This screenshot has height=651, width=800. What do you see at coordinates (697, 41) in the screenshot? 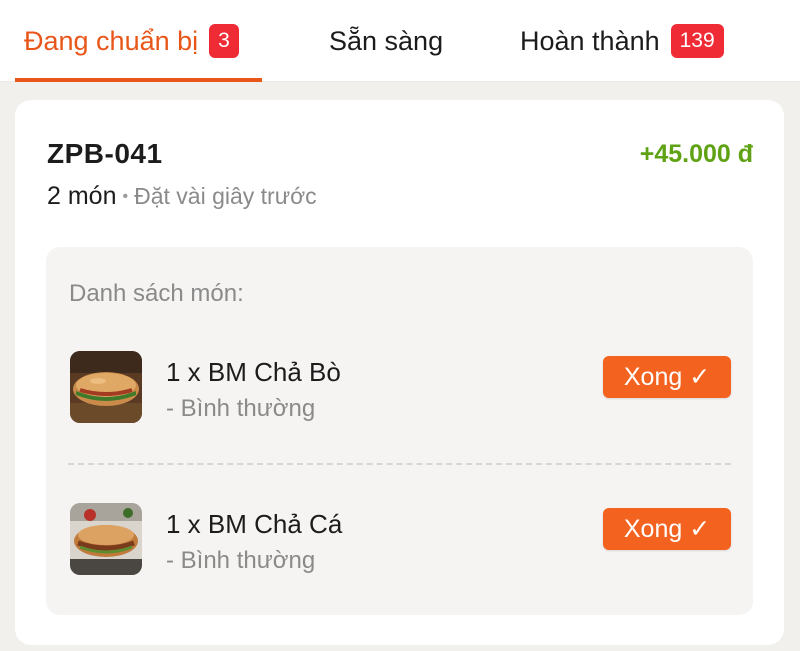
I see `tab-completed-badge: 139` at bounding box center [697, 41].